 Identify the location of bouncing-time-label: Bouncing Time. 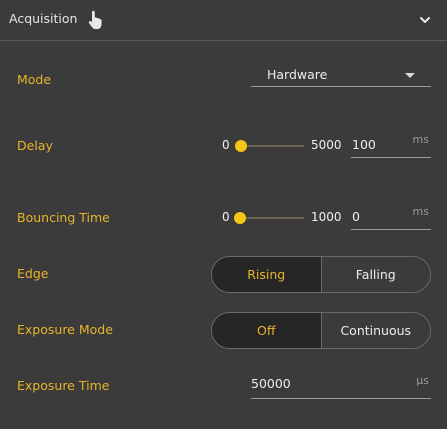
(63, 217).